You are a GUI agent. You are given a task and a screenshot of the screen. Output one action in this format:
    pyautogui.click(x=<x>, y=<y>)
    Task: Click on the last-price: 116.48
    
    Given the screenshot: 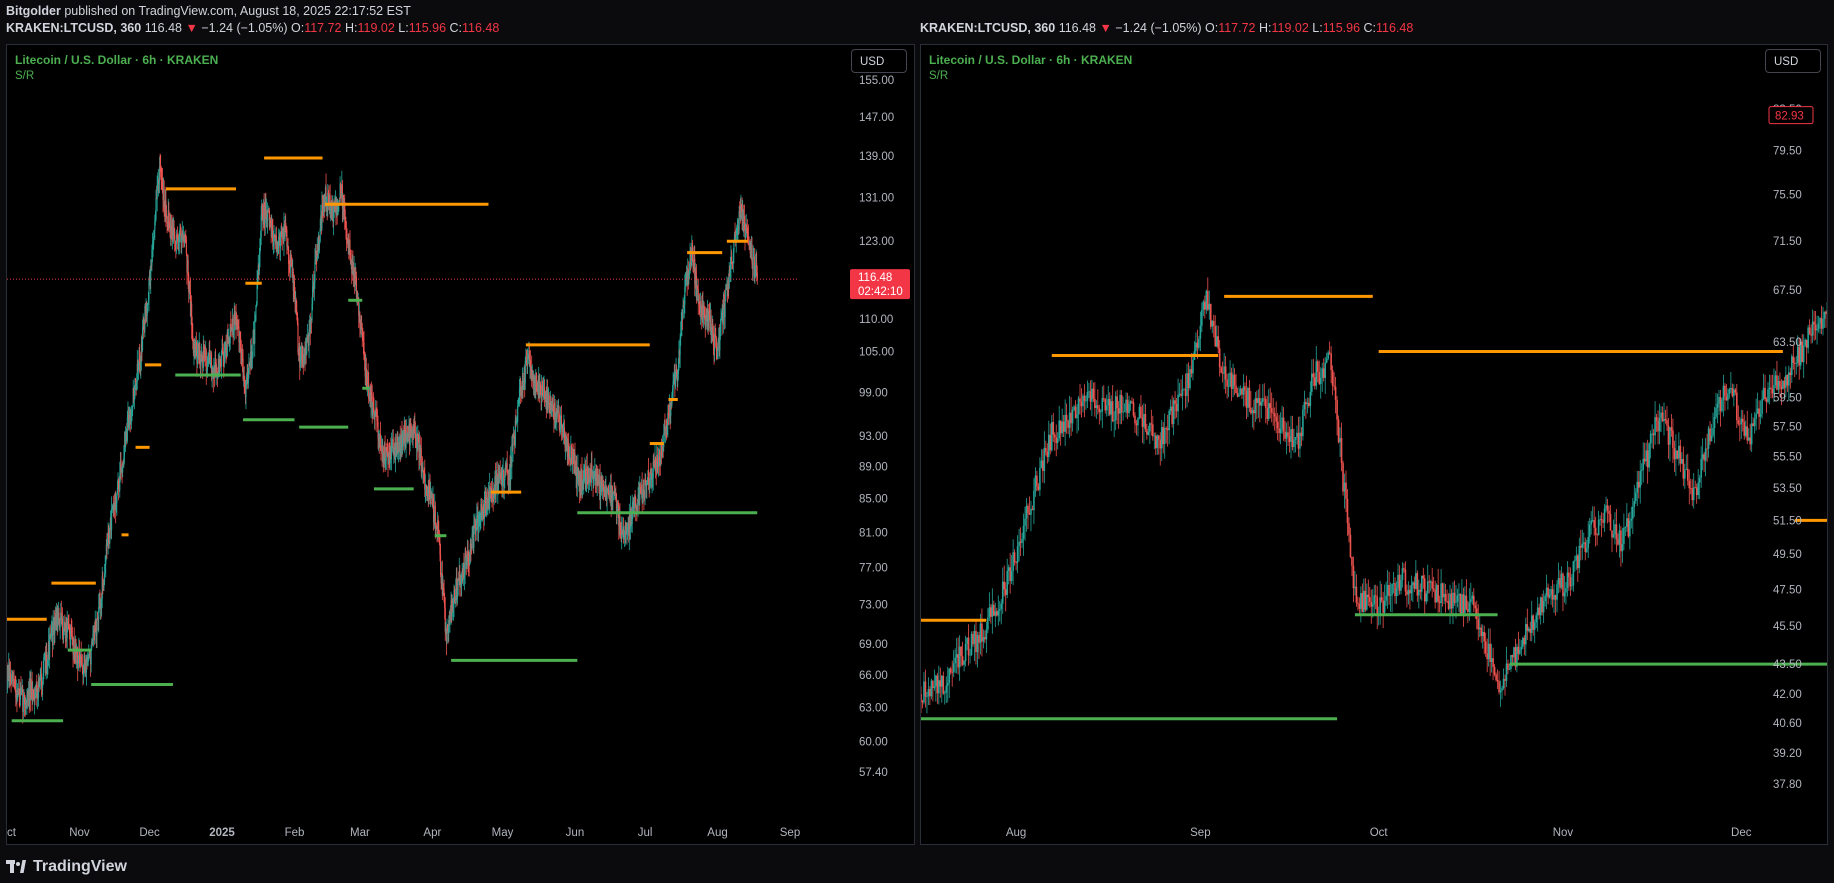 What is the action you would take?
    pyautogui.click(x=163, y=28)
    